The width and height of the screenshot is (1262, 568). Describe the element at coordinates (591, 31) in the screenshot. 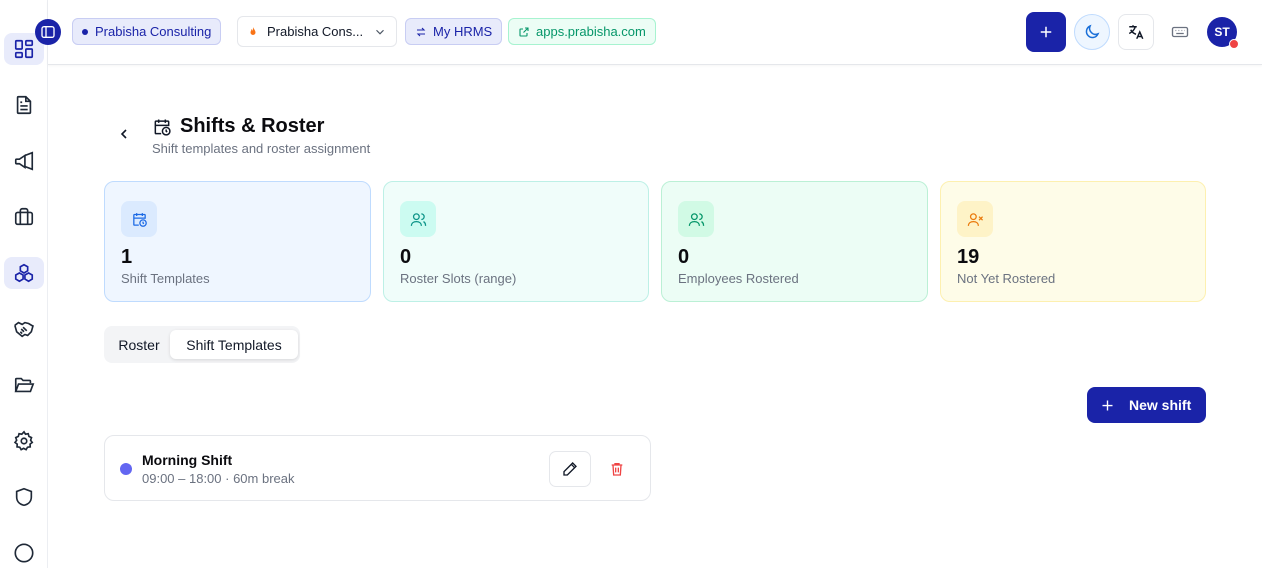

I see `apps-link-label: apps.prabisha.com` at that location.